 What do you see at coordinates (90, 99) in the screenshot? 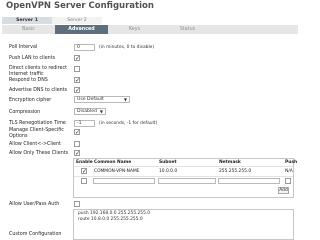
I see `encryption-cipher-value: Use Default` at bounding box center [90, 99].